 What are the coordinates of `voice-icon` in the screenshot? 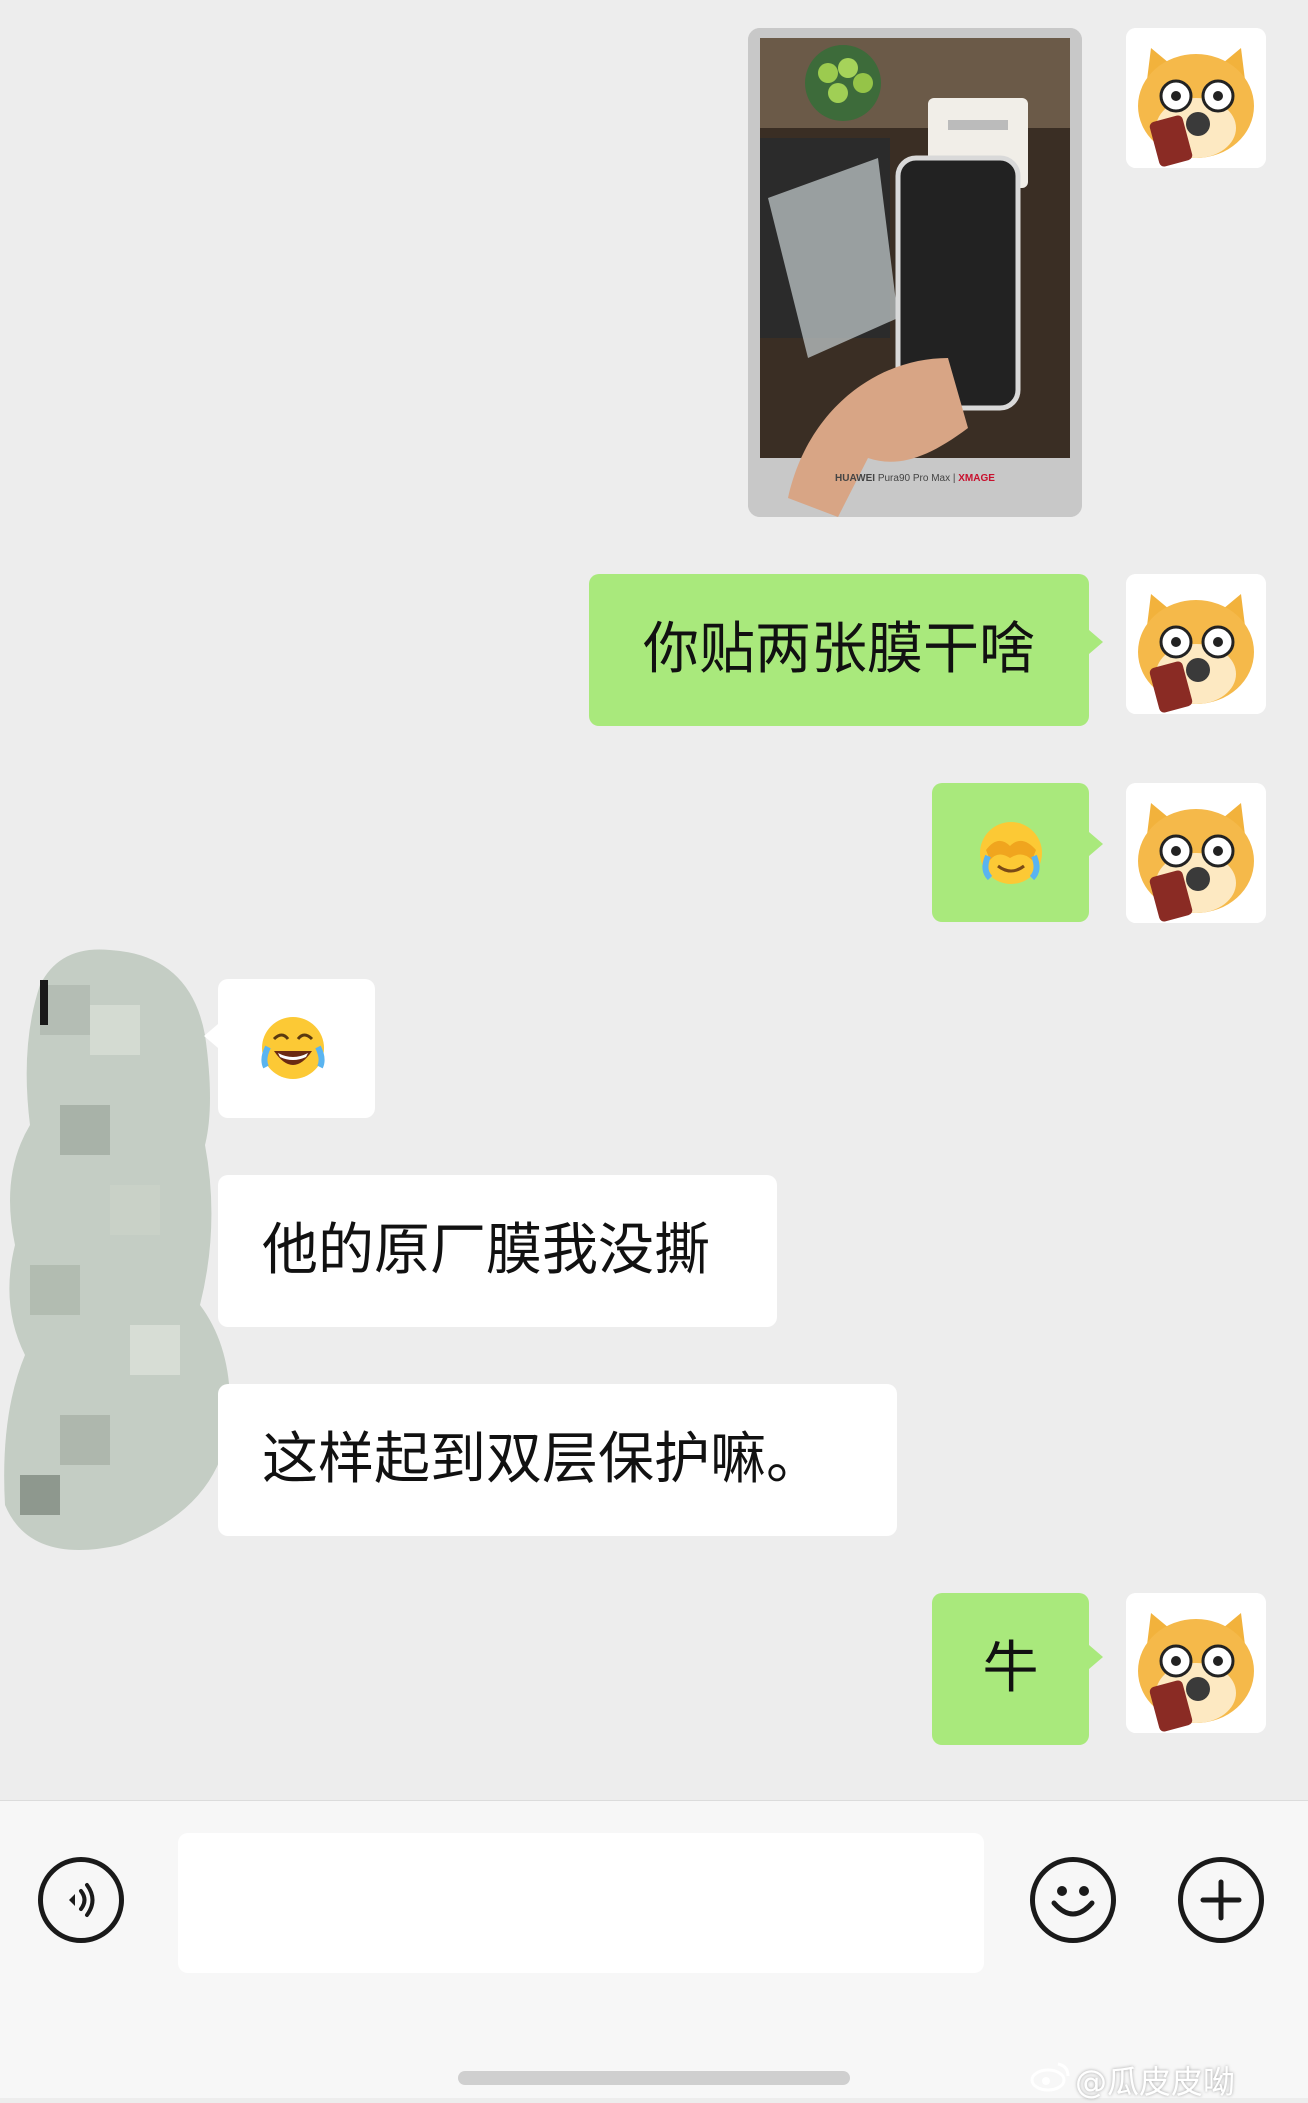 It's located at (82, 1900).